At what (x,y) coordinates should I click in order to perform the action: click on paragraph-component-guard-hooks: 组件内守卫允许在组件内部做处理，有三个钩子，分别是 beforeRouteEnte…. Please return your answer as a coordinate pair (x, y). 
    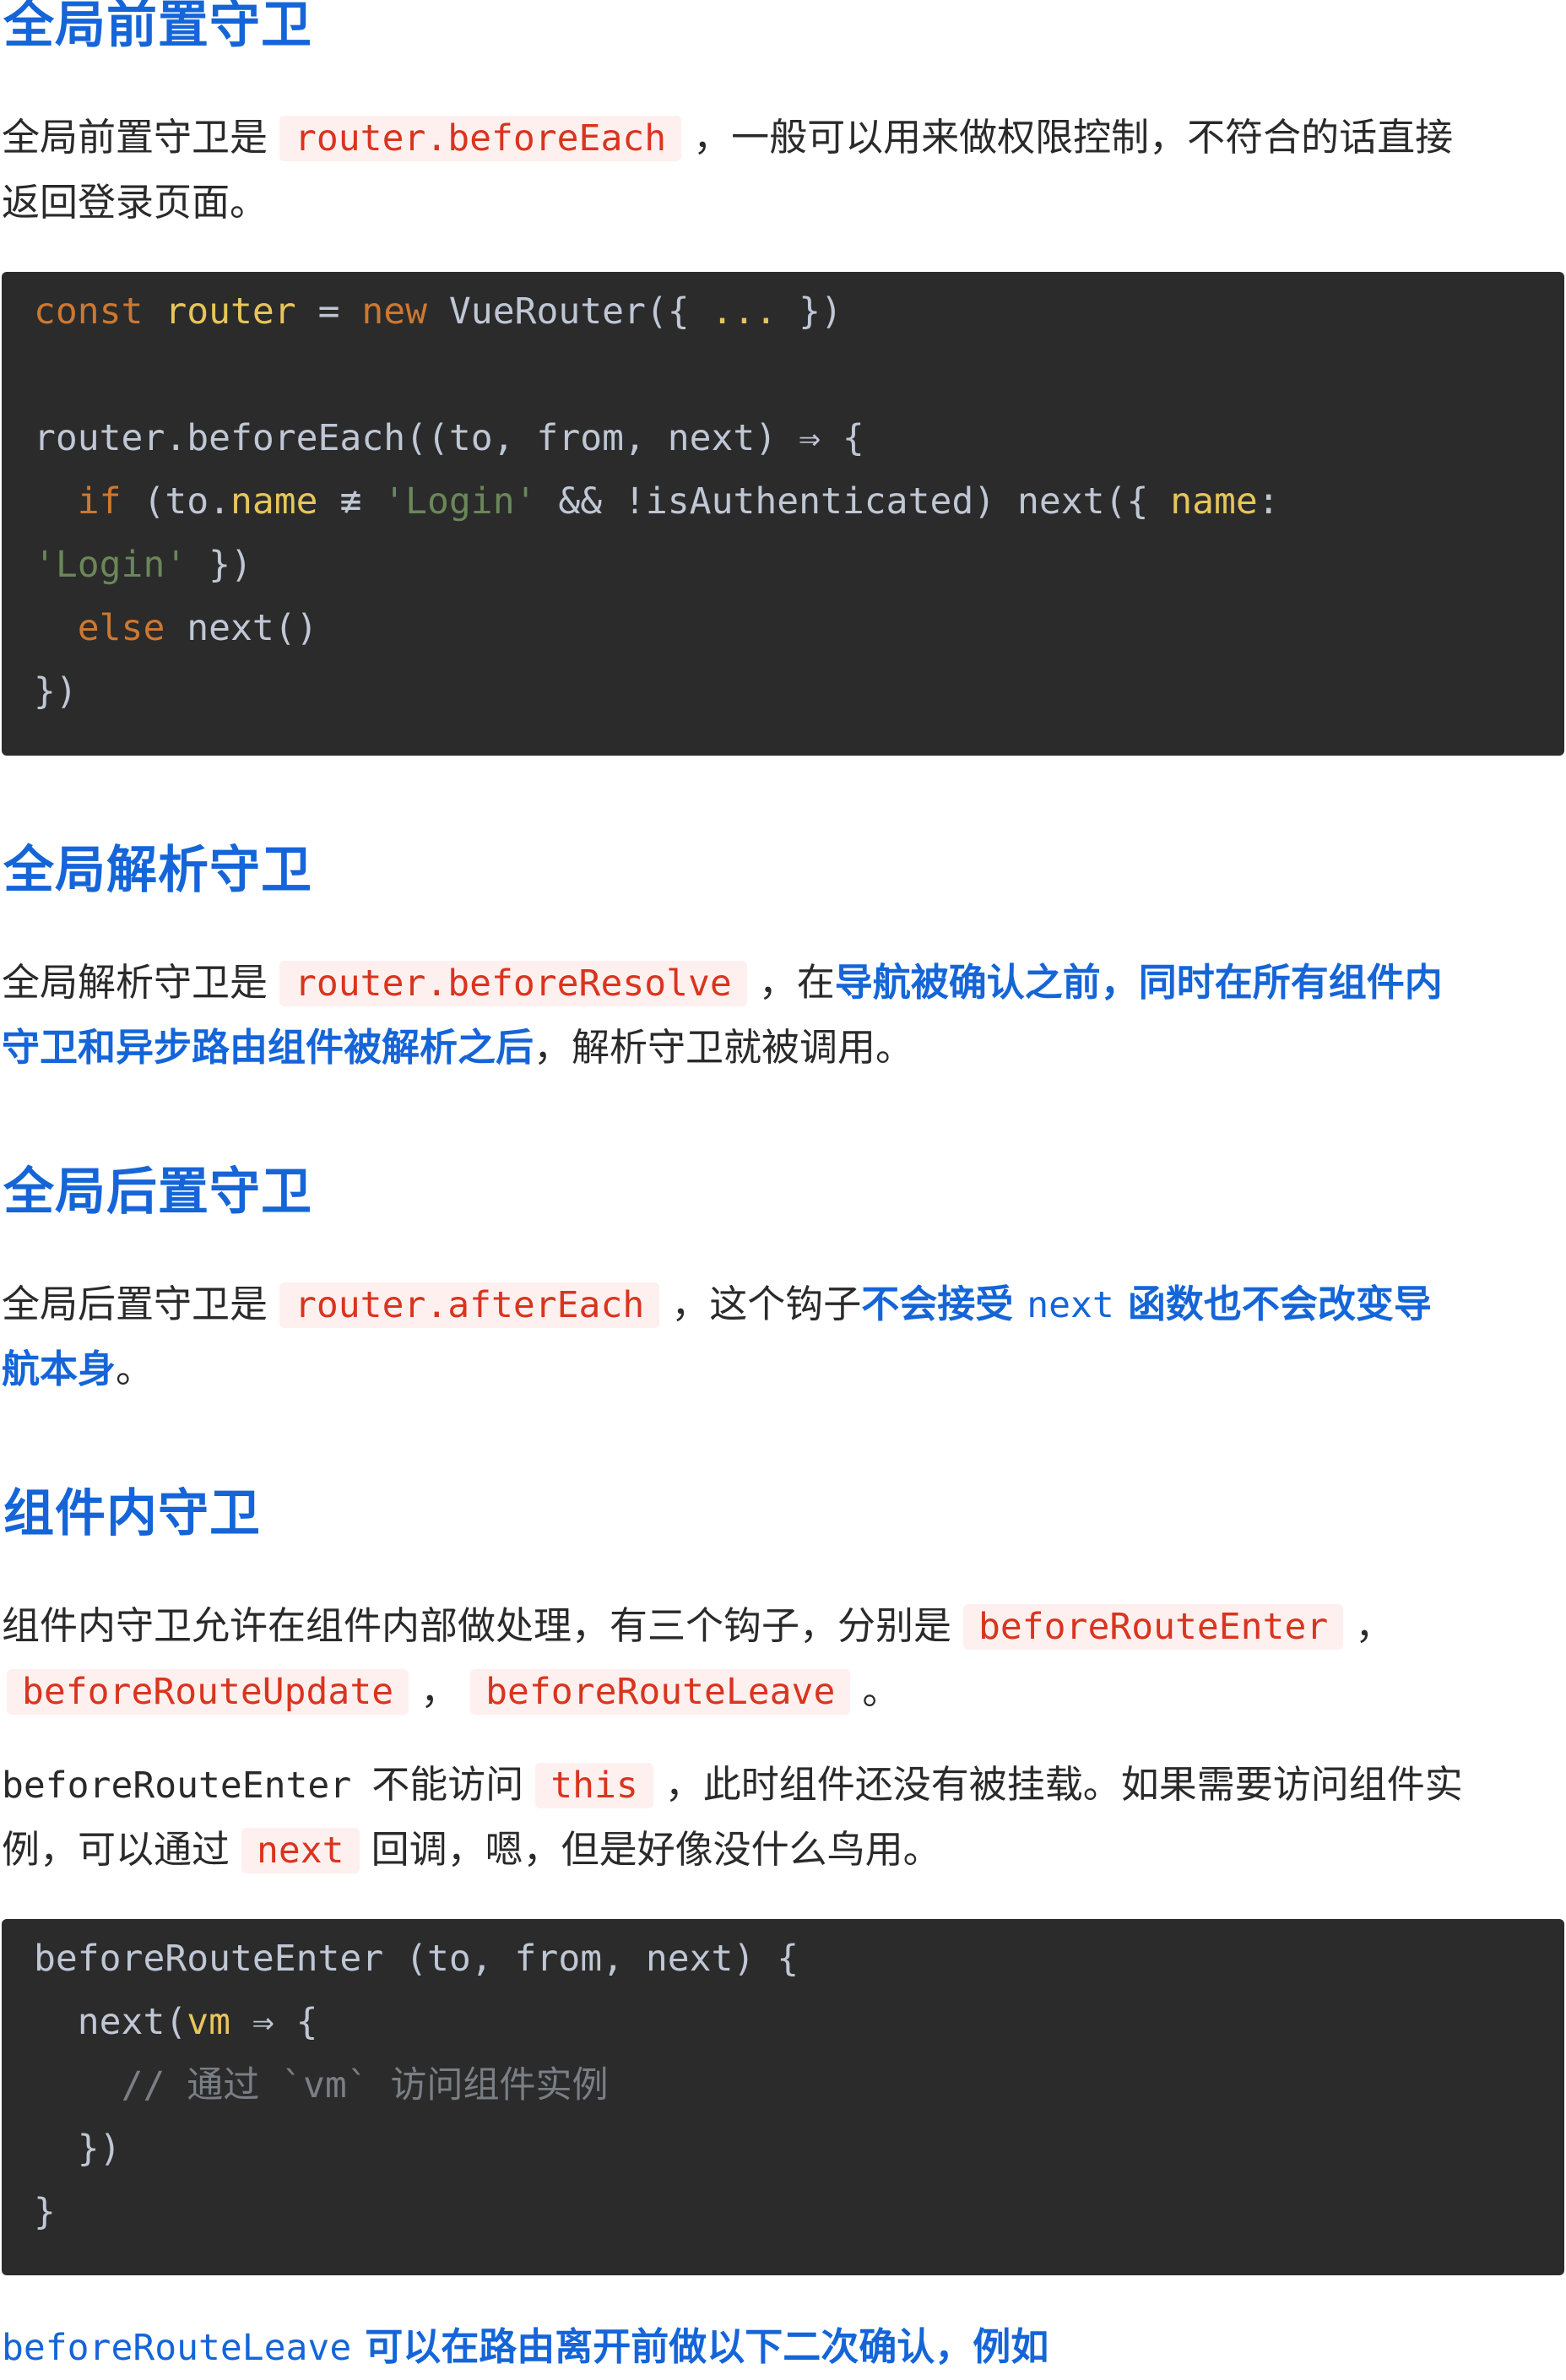
    Looking at the image, I should click on (698, 1659).